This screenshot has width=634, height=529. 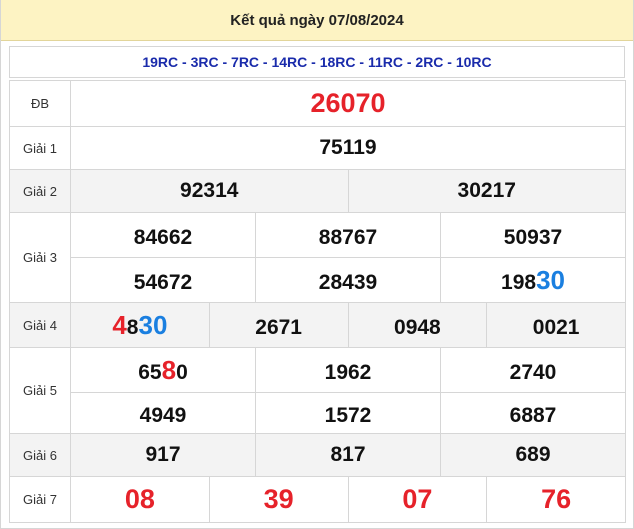 I want to click on prize-2-number: 30217, so click(x=486, y=190).